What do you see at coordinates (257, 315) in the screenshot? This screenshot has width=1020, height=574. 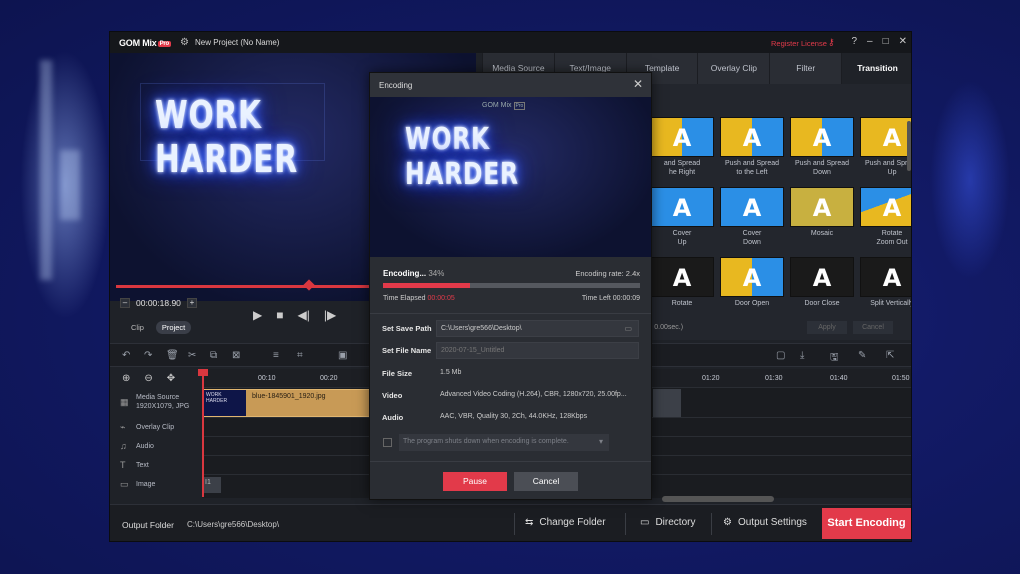 I see `play-icon: ▶` at bounding box center [257, 315].